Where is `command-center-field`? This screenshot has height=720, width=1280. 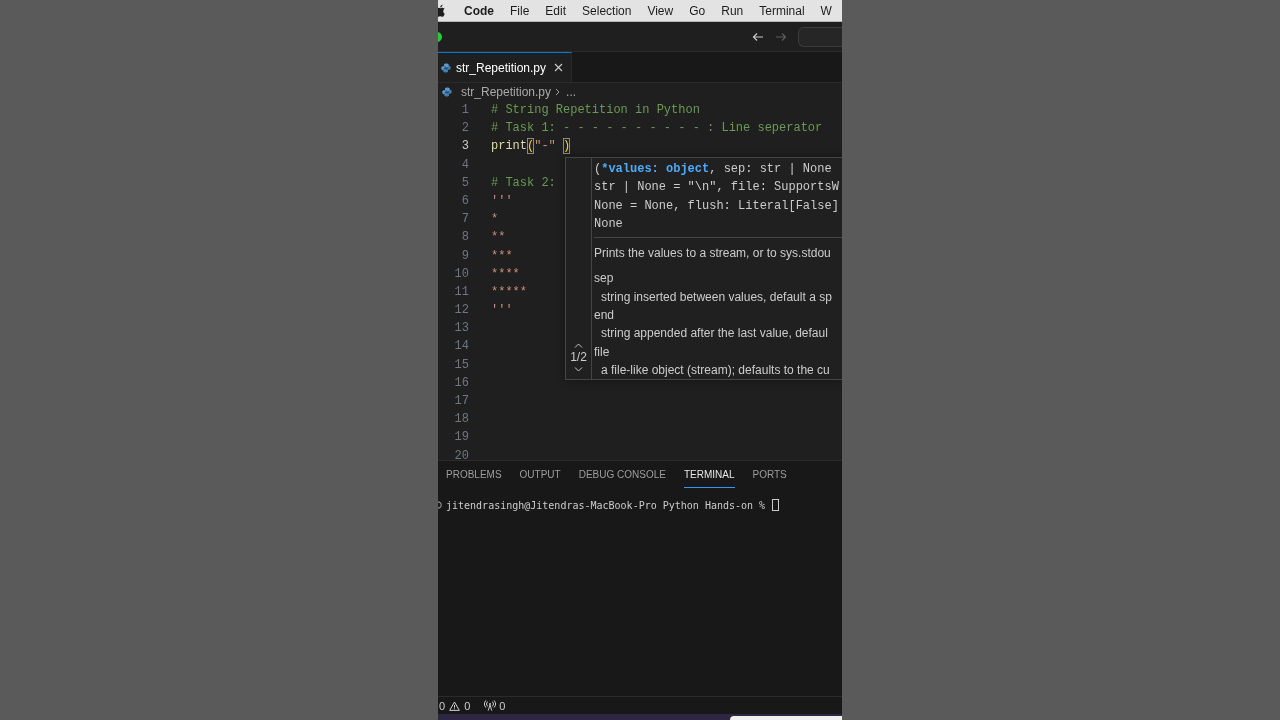 command-center-field is located at coordinates (820, 36).